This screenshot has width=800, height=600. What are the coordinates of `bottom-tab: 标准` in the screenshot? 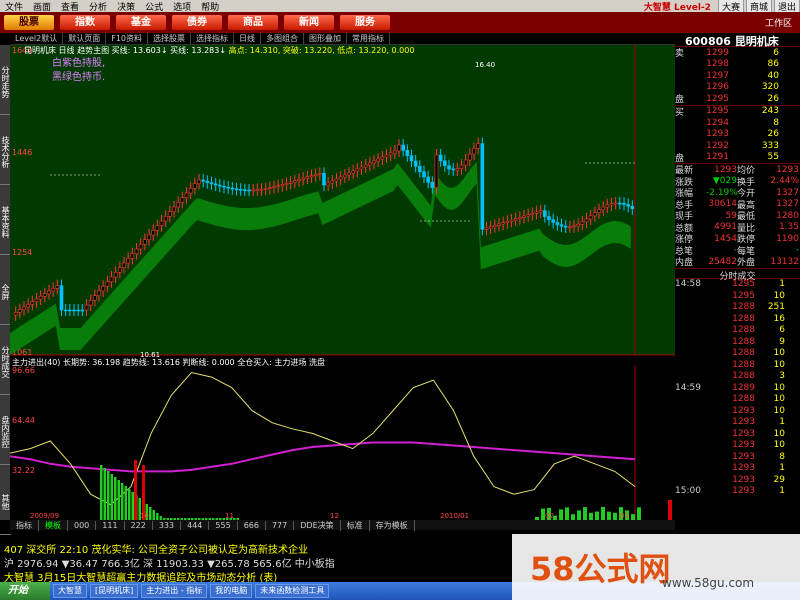 It's located at (355, 525).